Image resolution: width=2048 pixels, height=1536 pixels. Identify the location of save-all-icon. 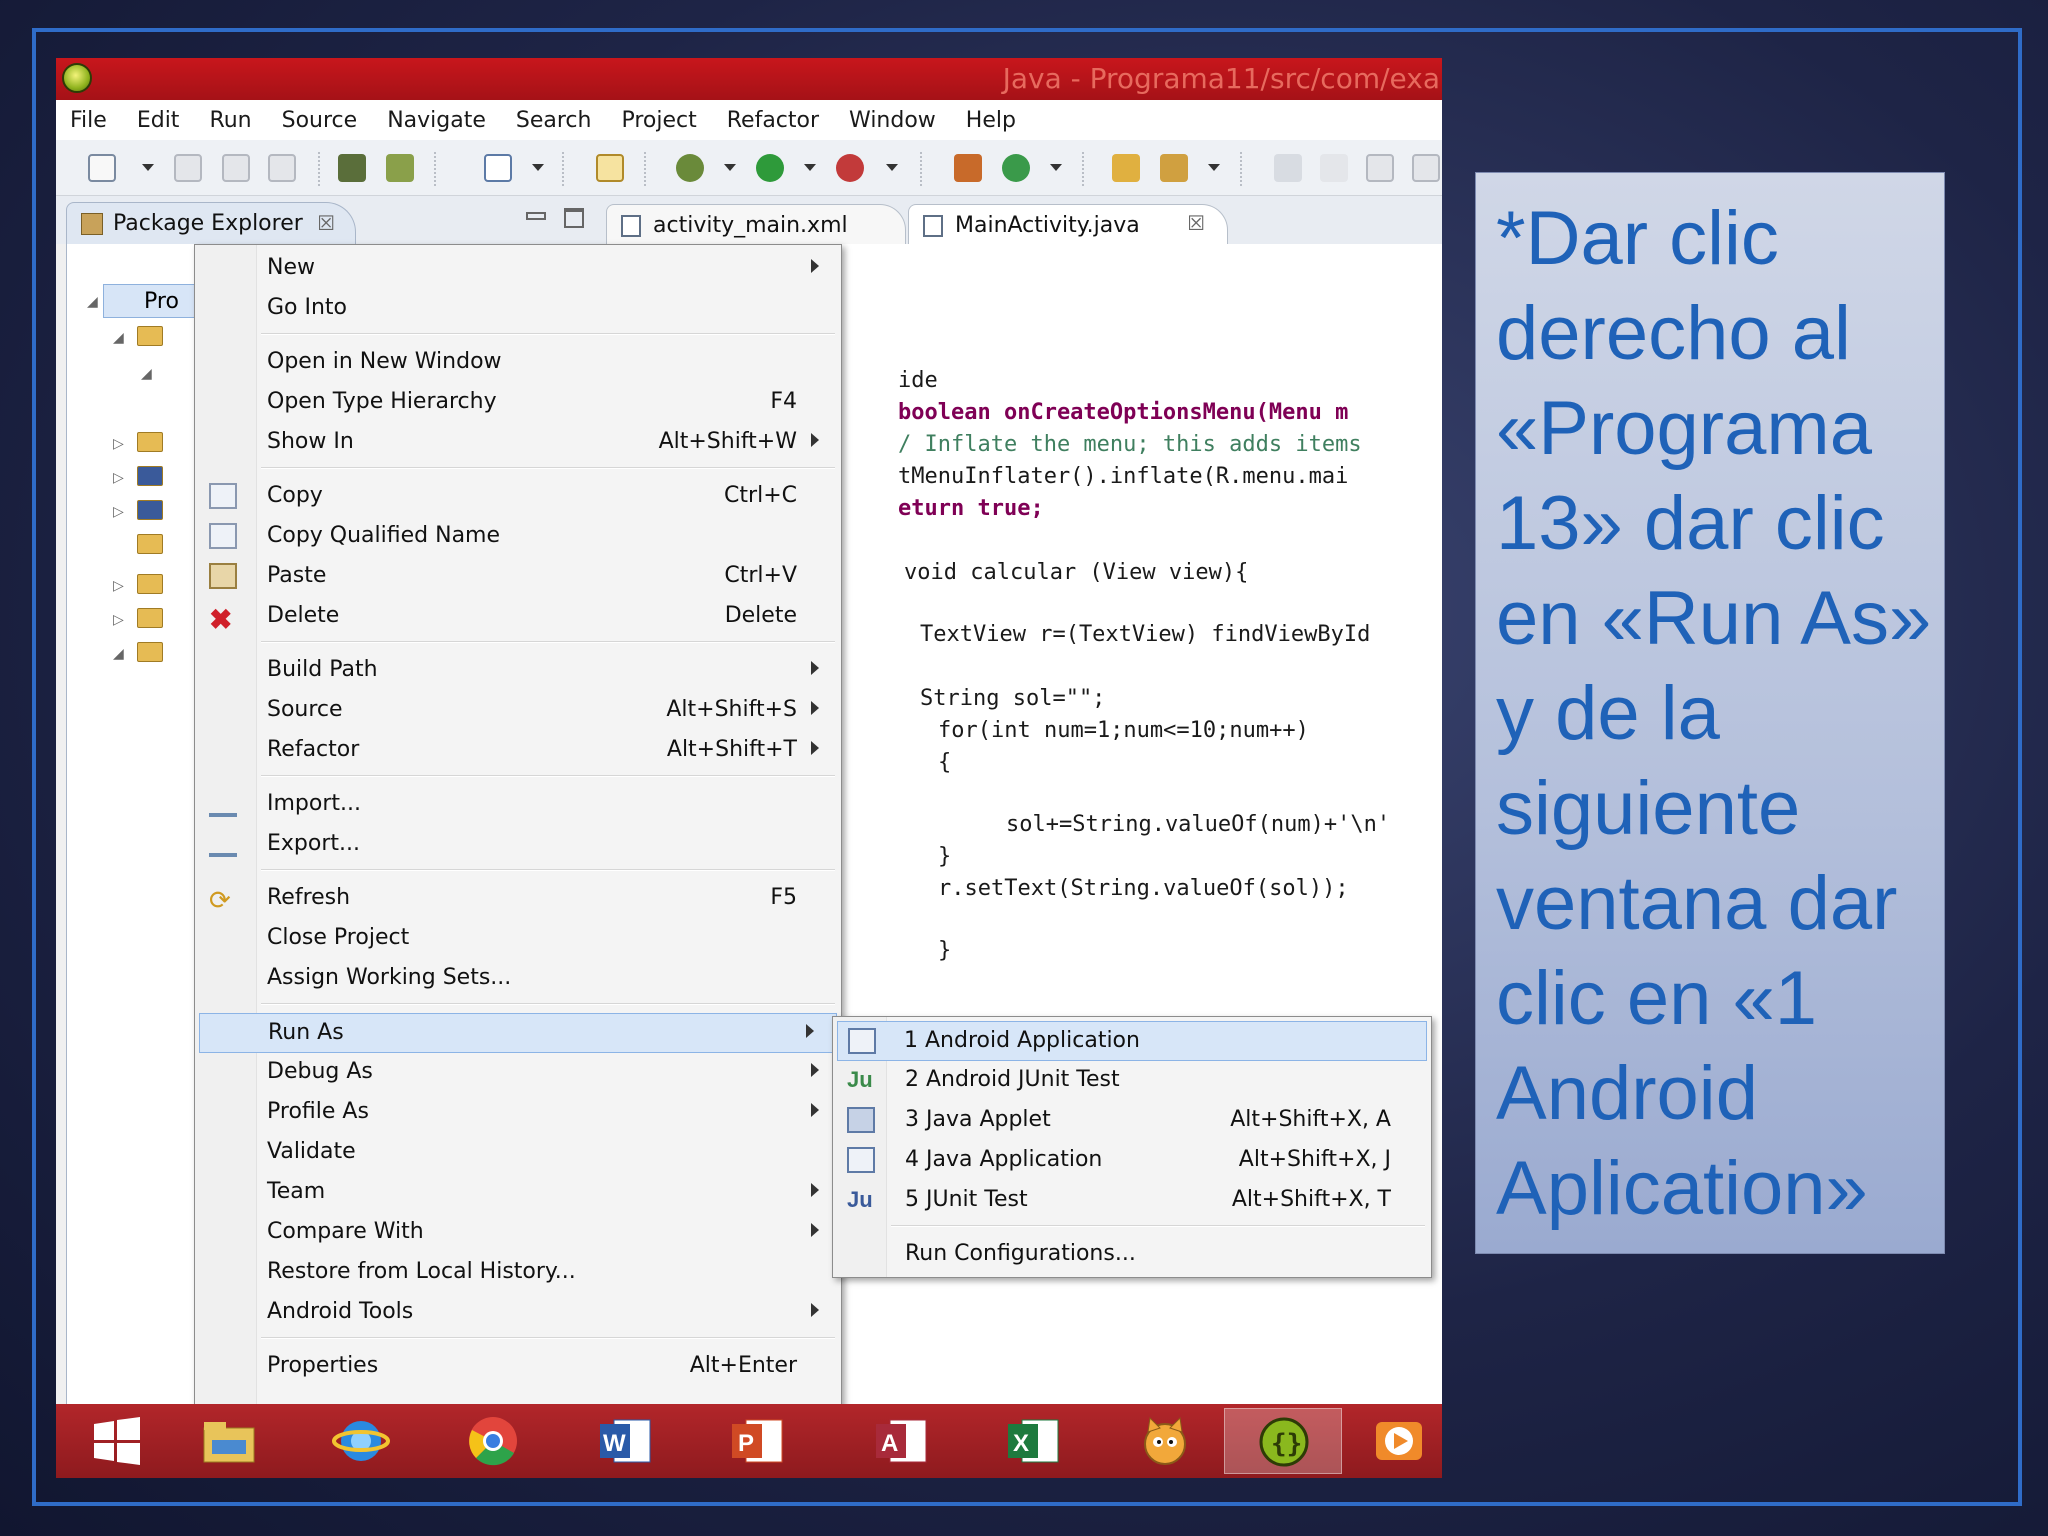
(236, 168).